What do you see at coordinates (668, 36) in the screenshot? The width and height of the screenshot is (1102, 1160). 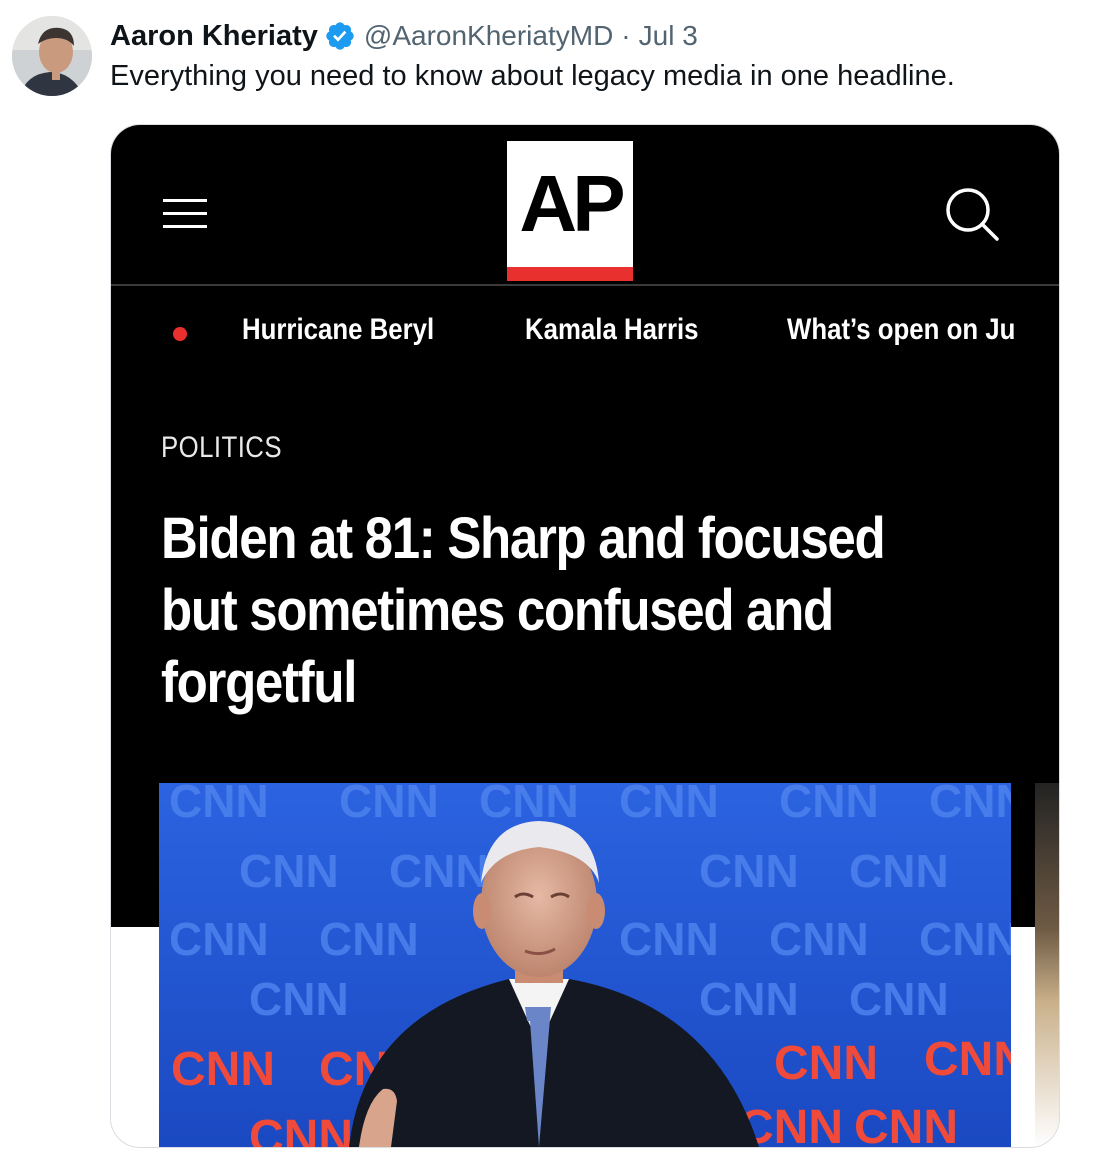 I see `tweet-date: Jul 3` at bounding box center [668, 36].